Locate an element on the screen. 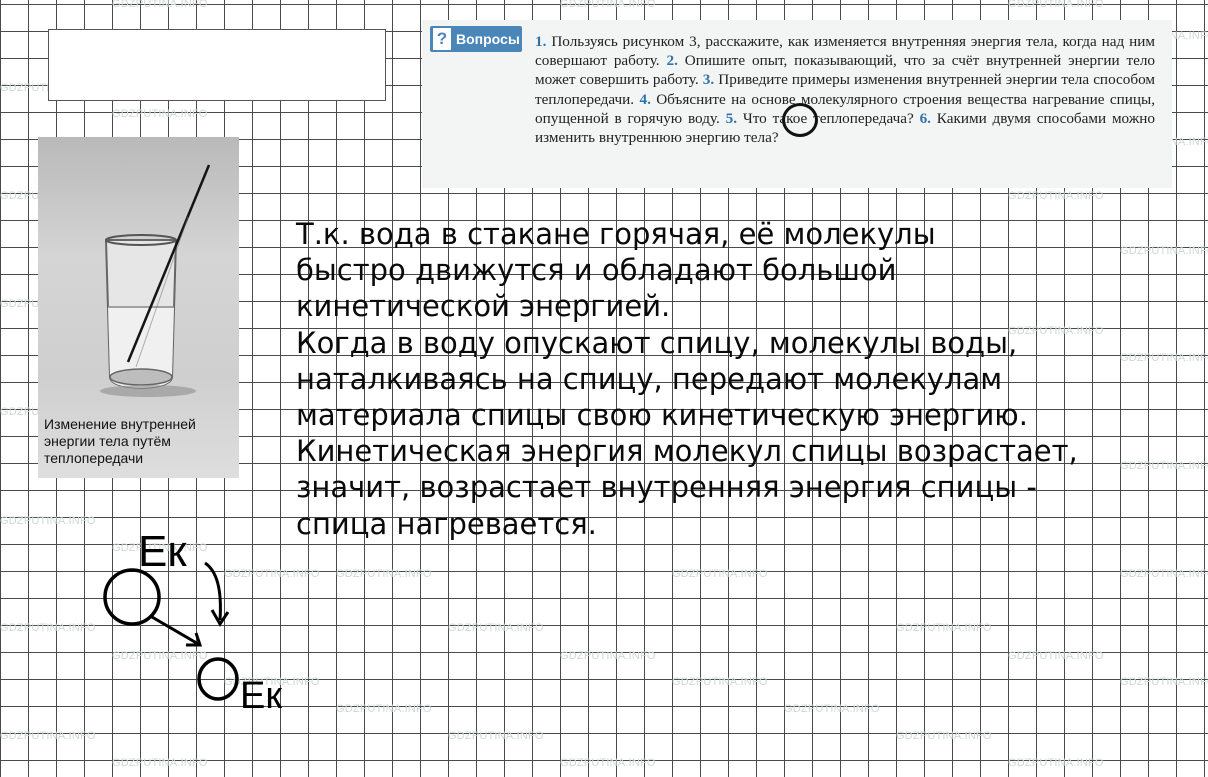  sketch-label-bottom: Eк is located at coordinates (261, 696).